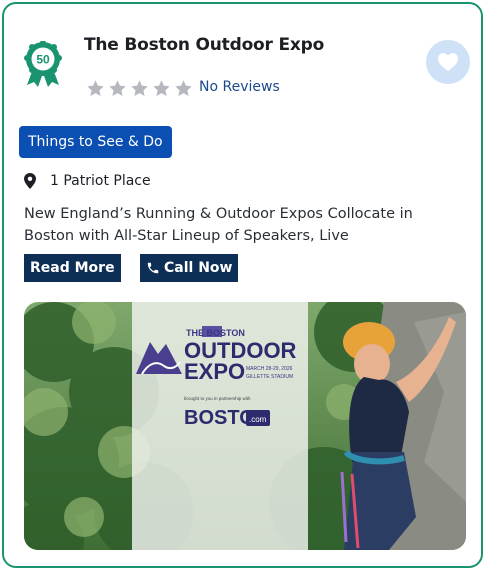 The height and width of the screenshot is (570, 485). What do you see at coordinates (269, 369) in the screenshot?
I see `logo-date: MARCH 28-29, 2026` at bounding box center [269, 369].